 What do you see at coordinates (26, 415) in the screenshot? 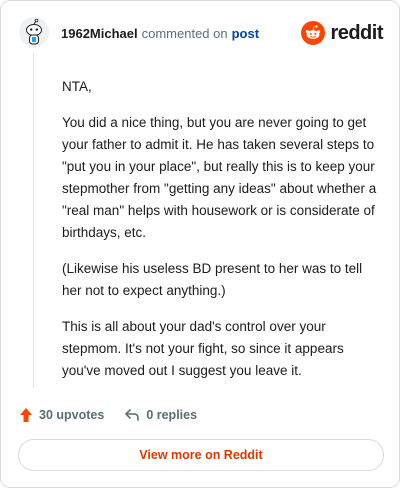
I see `upvote-arrow-icon` at bounding box center [26, 415].